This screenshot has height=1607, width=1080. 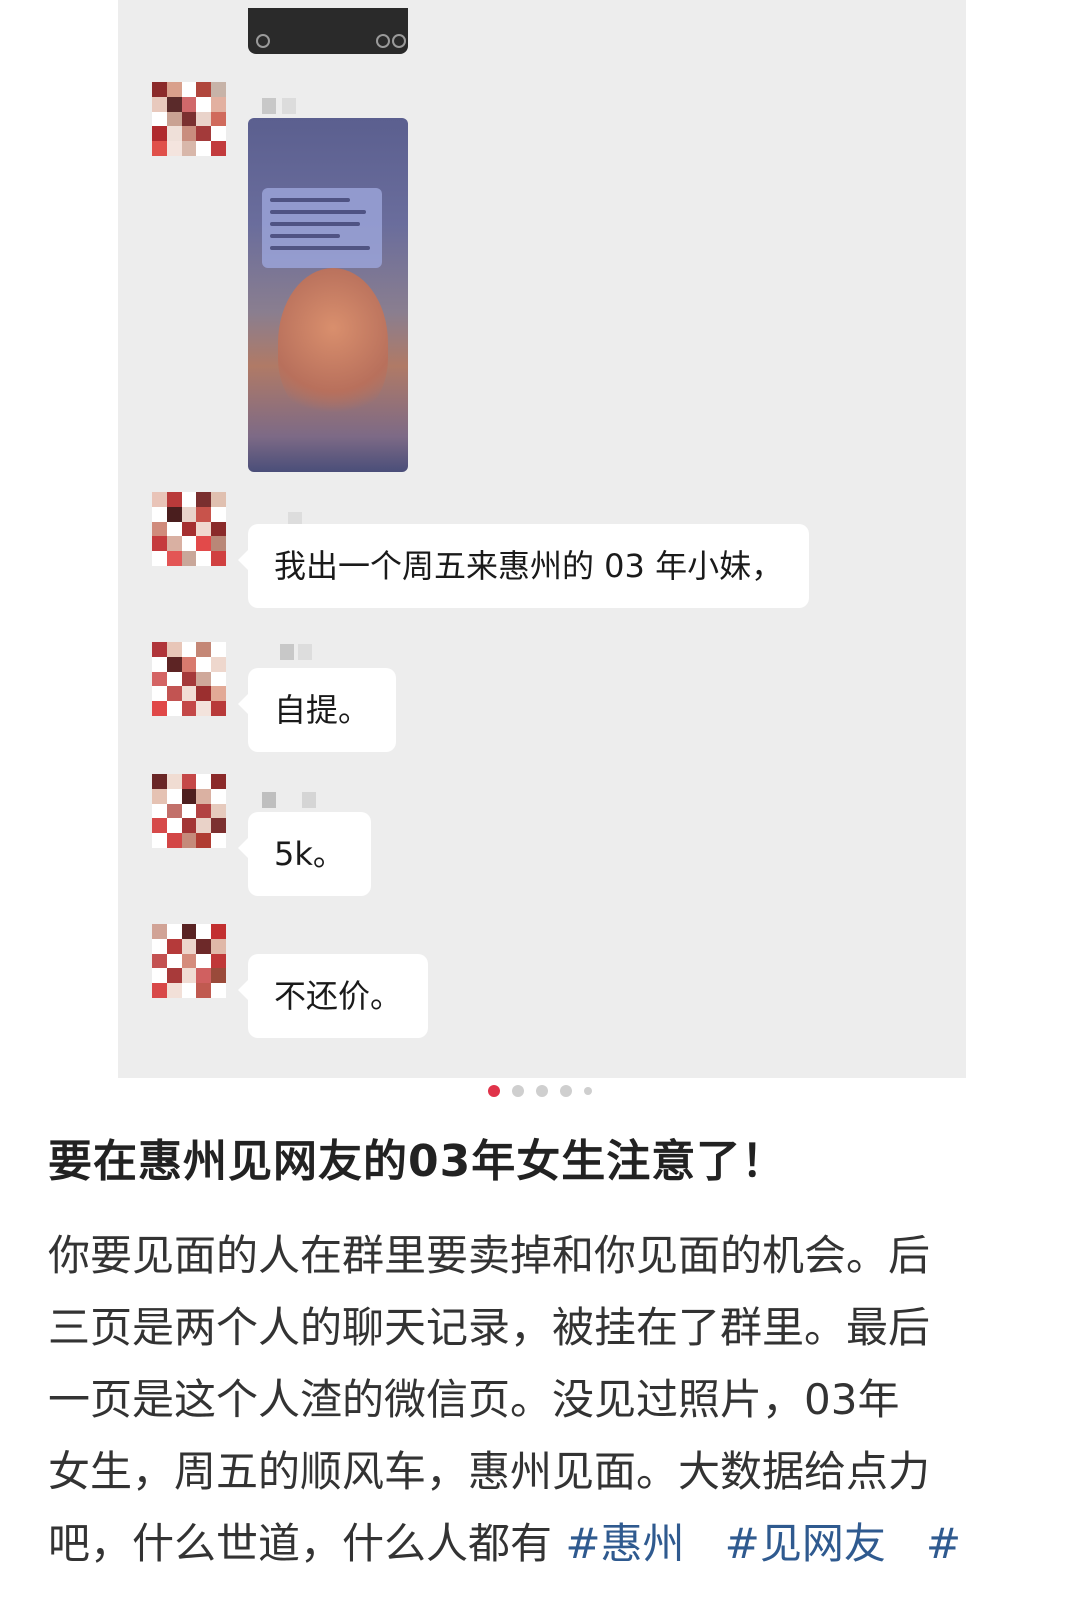 I want to click on message-bubble: 自提。, so click(x=317, y=710).